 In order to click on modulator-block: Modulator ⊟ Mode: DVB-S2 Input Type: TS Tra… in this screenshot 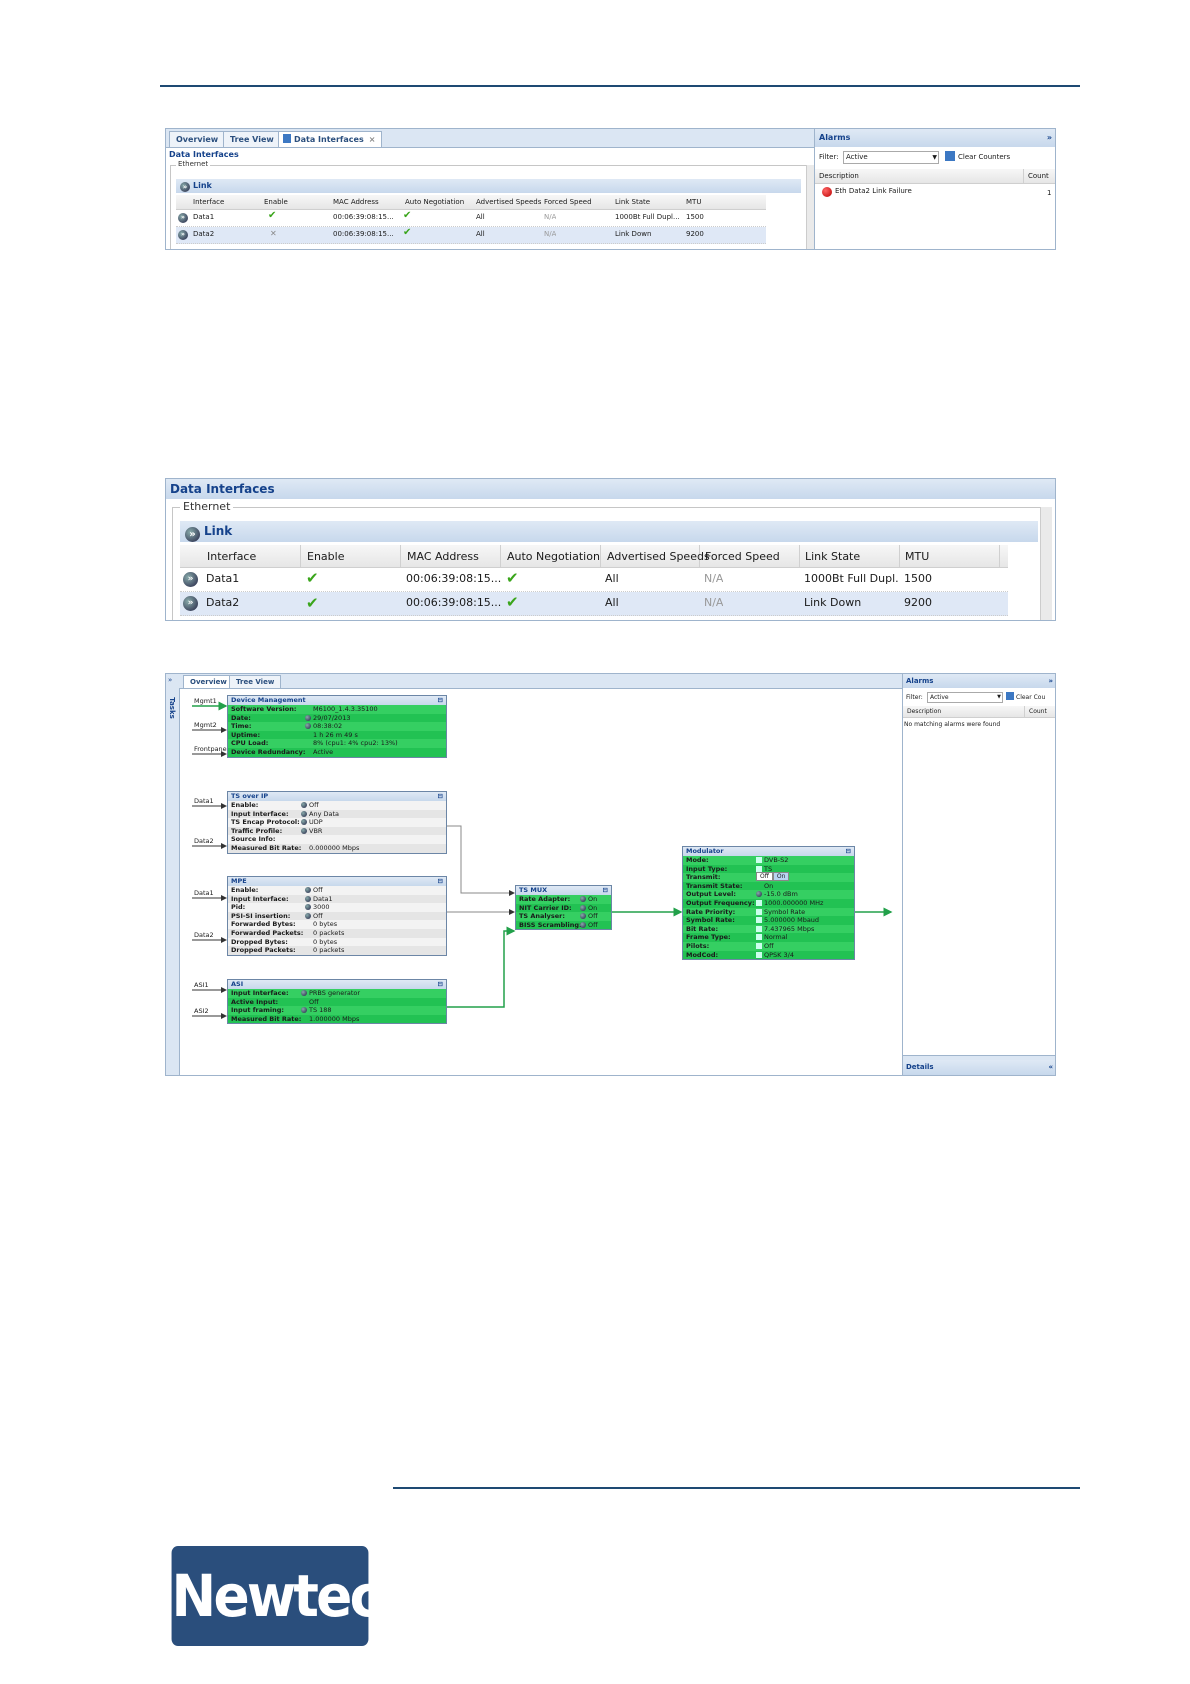, I will do `click(768, 903)`.